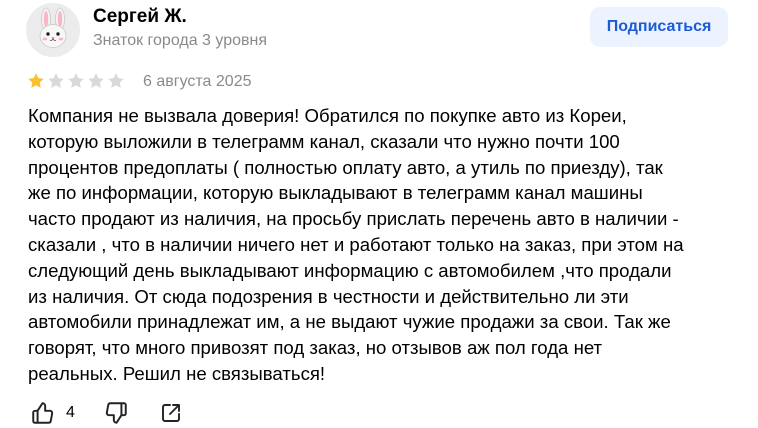 This screenshot has height=428, width=758. Describe the element at coordinates (197, 81) in the screenshot. I see `review-date: 6 августа 2025` at that location.